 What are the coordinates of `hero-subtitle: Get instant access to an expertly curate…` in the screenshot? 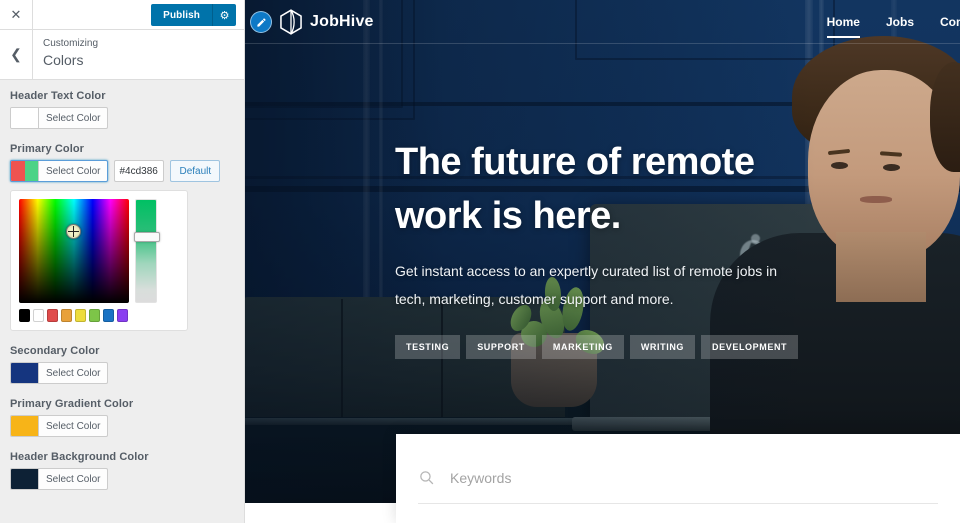 It's located at (586, 285).